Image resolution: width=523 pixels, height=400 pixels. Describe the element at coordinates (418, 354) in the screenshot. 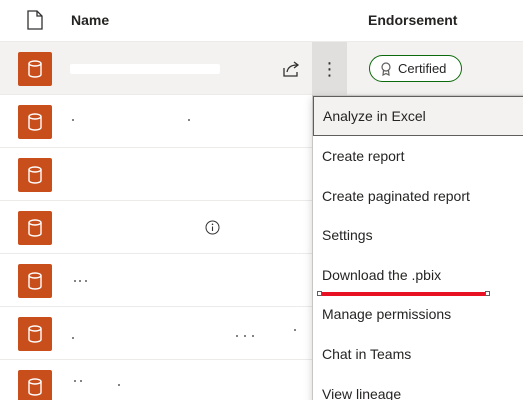

I see `menu-item-chat-in-teams: Chat in Teams` at that location.